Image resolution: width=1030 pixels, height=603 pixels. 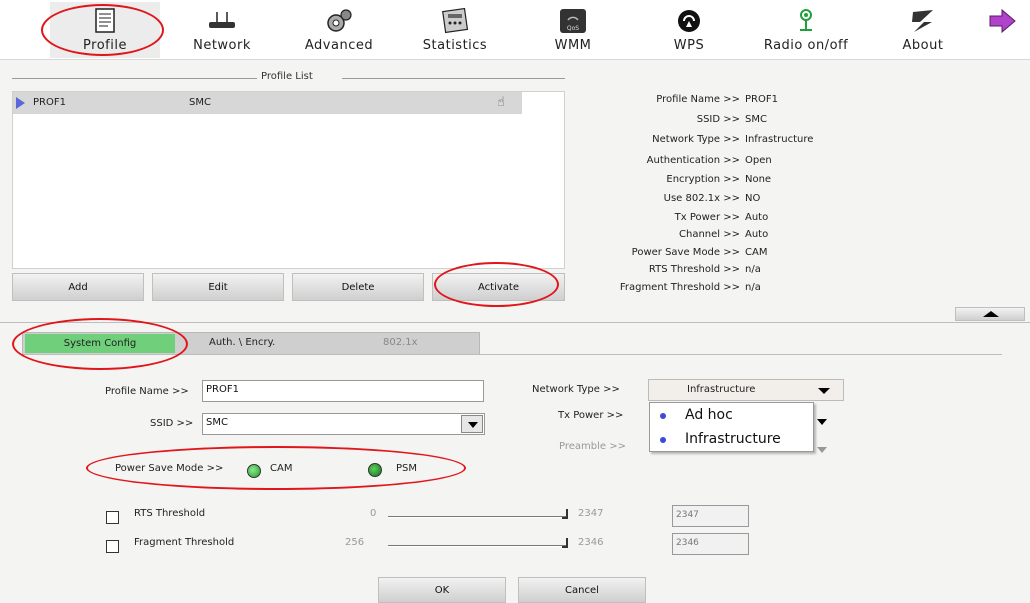 What do you see at coordinates (573, 21) in the screenshot?
I see `wmm-icon: QoS` at bounding box center [573, 21].